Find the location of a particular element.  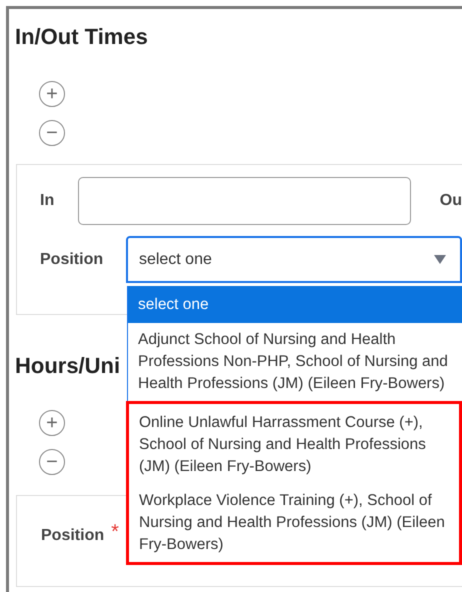

section-title: In/Out Times is located at coordinates (81, 37).